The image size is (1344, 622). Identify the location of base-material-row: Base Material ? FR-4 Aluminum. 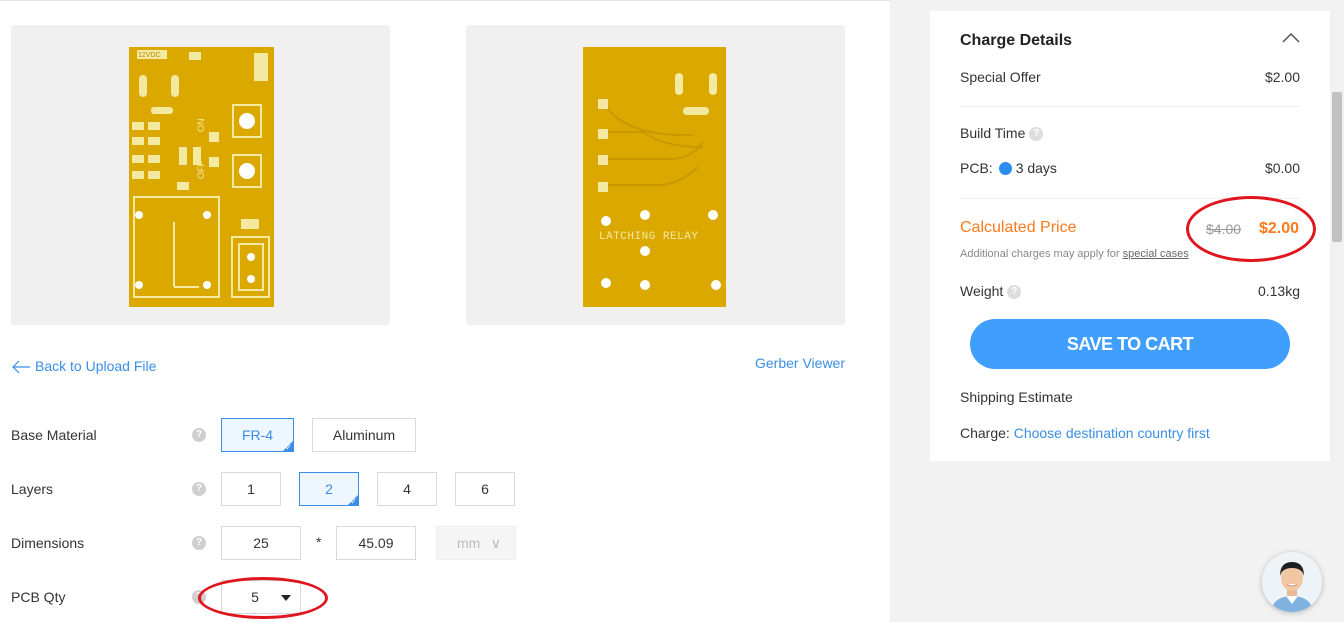
(441, 436).